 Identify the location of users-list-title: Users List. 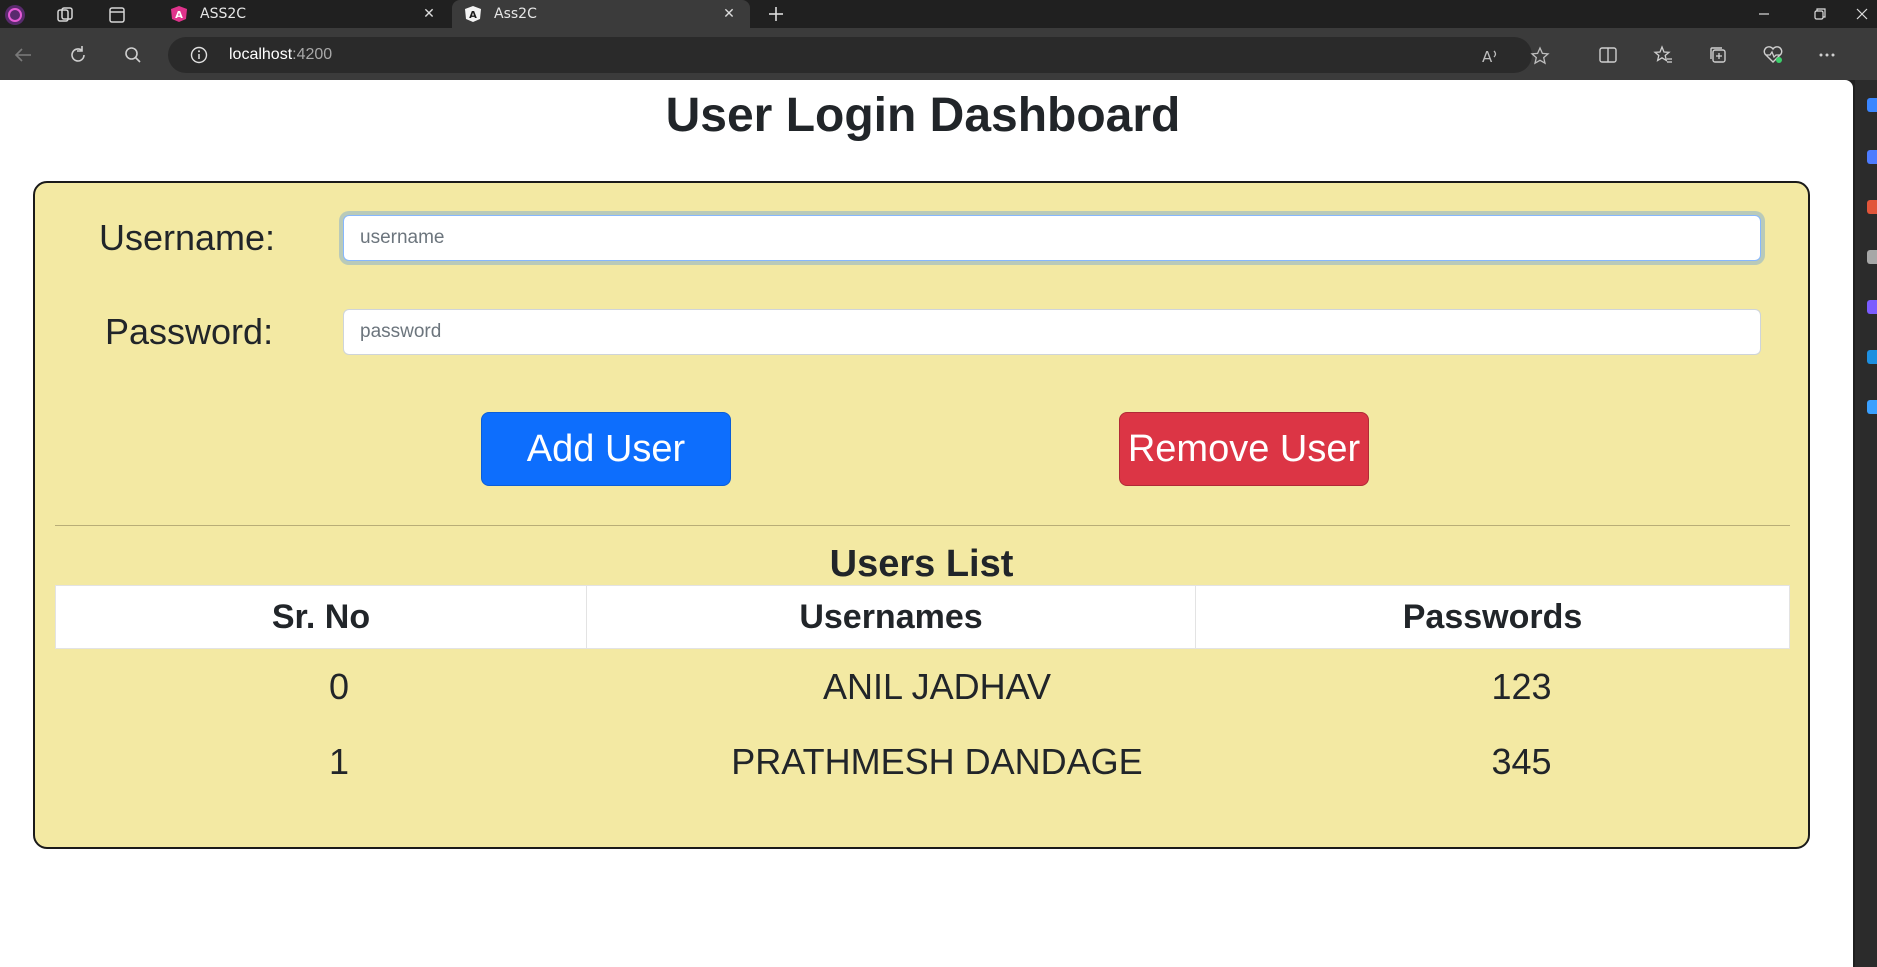
(921, 564).